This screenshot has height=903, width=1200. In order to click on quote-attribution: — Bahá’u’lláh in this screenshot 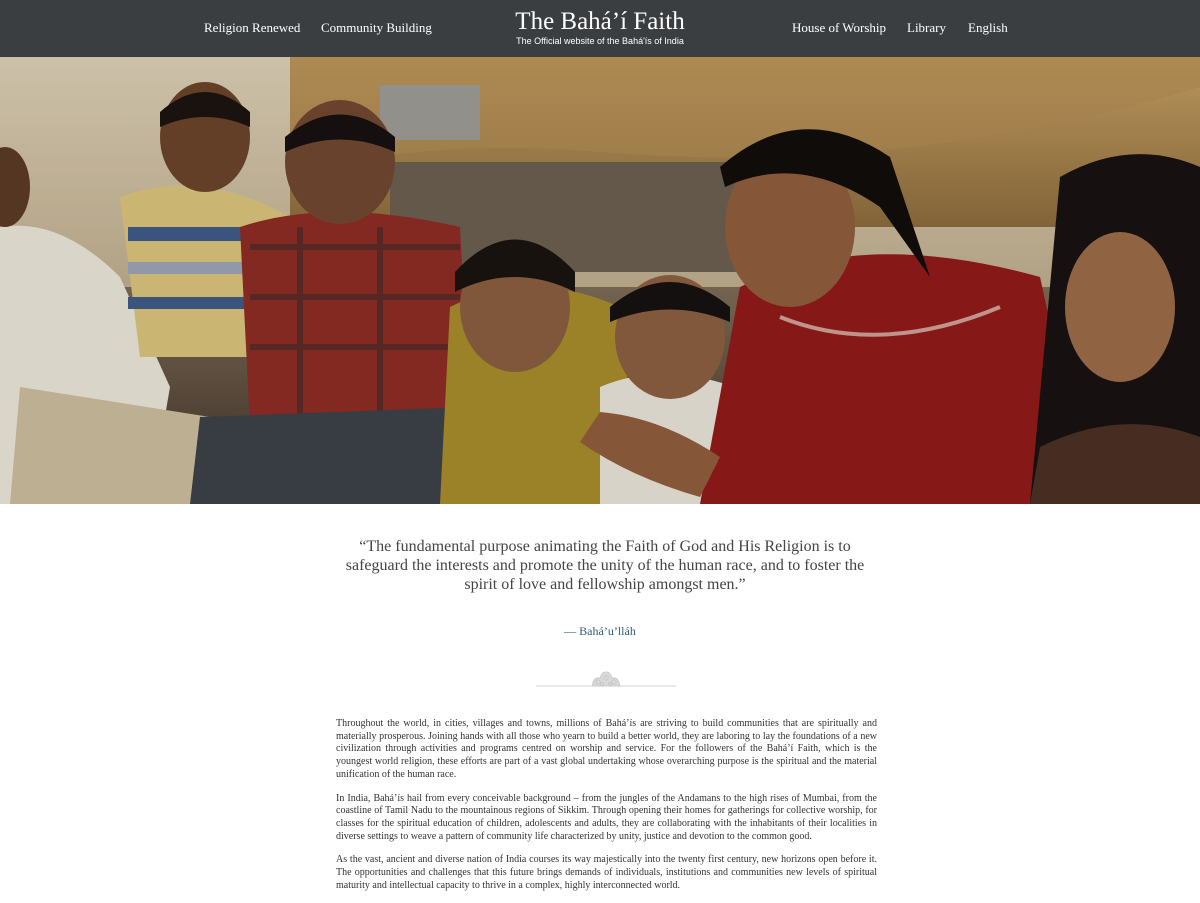, I will do `click(600, 631)`.